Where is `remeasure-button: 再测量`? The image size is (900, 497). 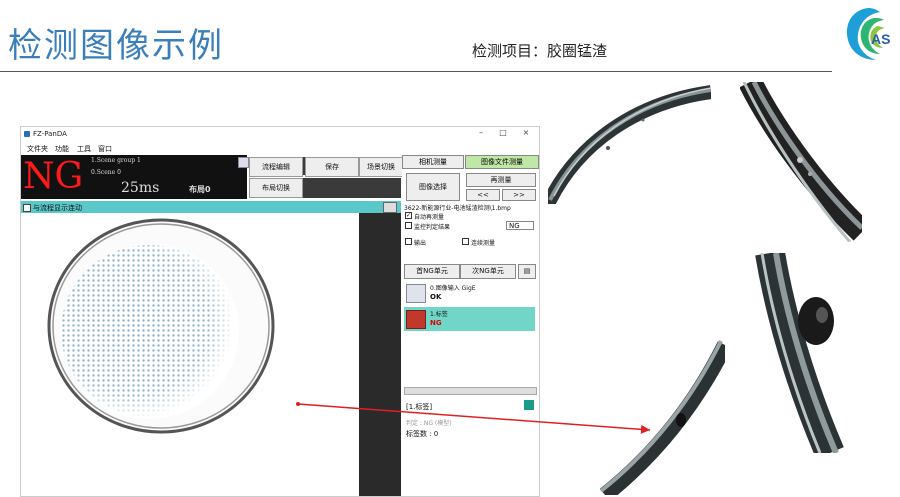 remeasure-button: 再测量 is located at coordinates (501, 180).